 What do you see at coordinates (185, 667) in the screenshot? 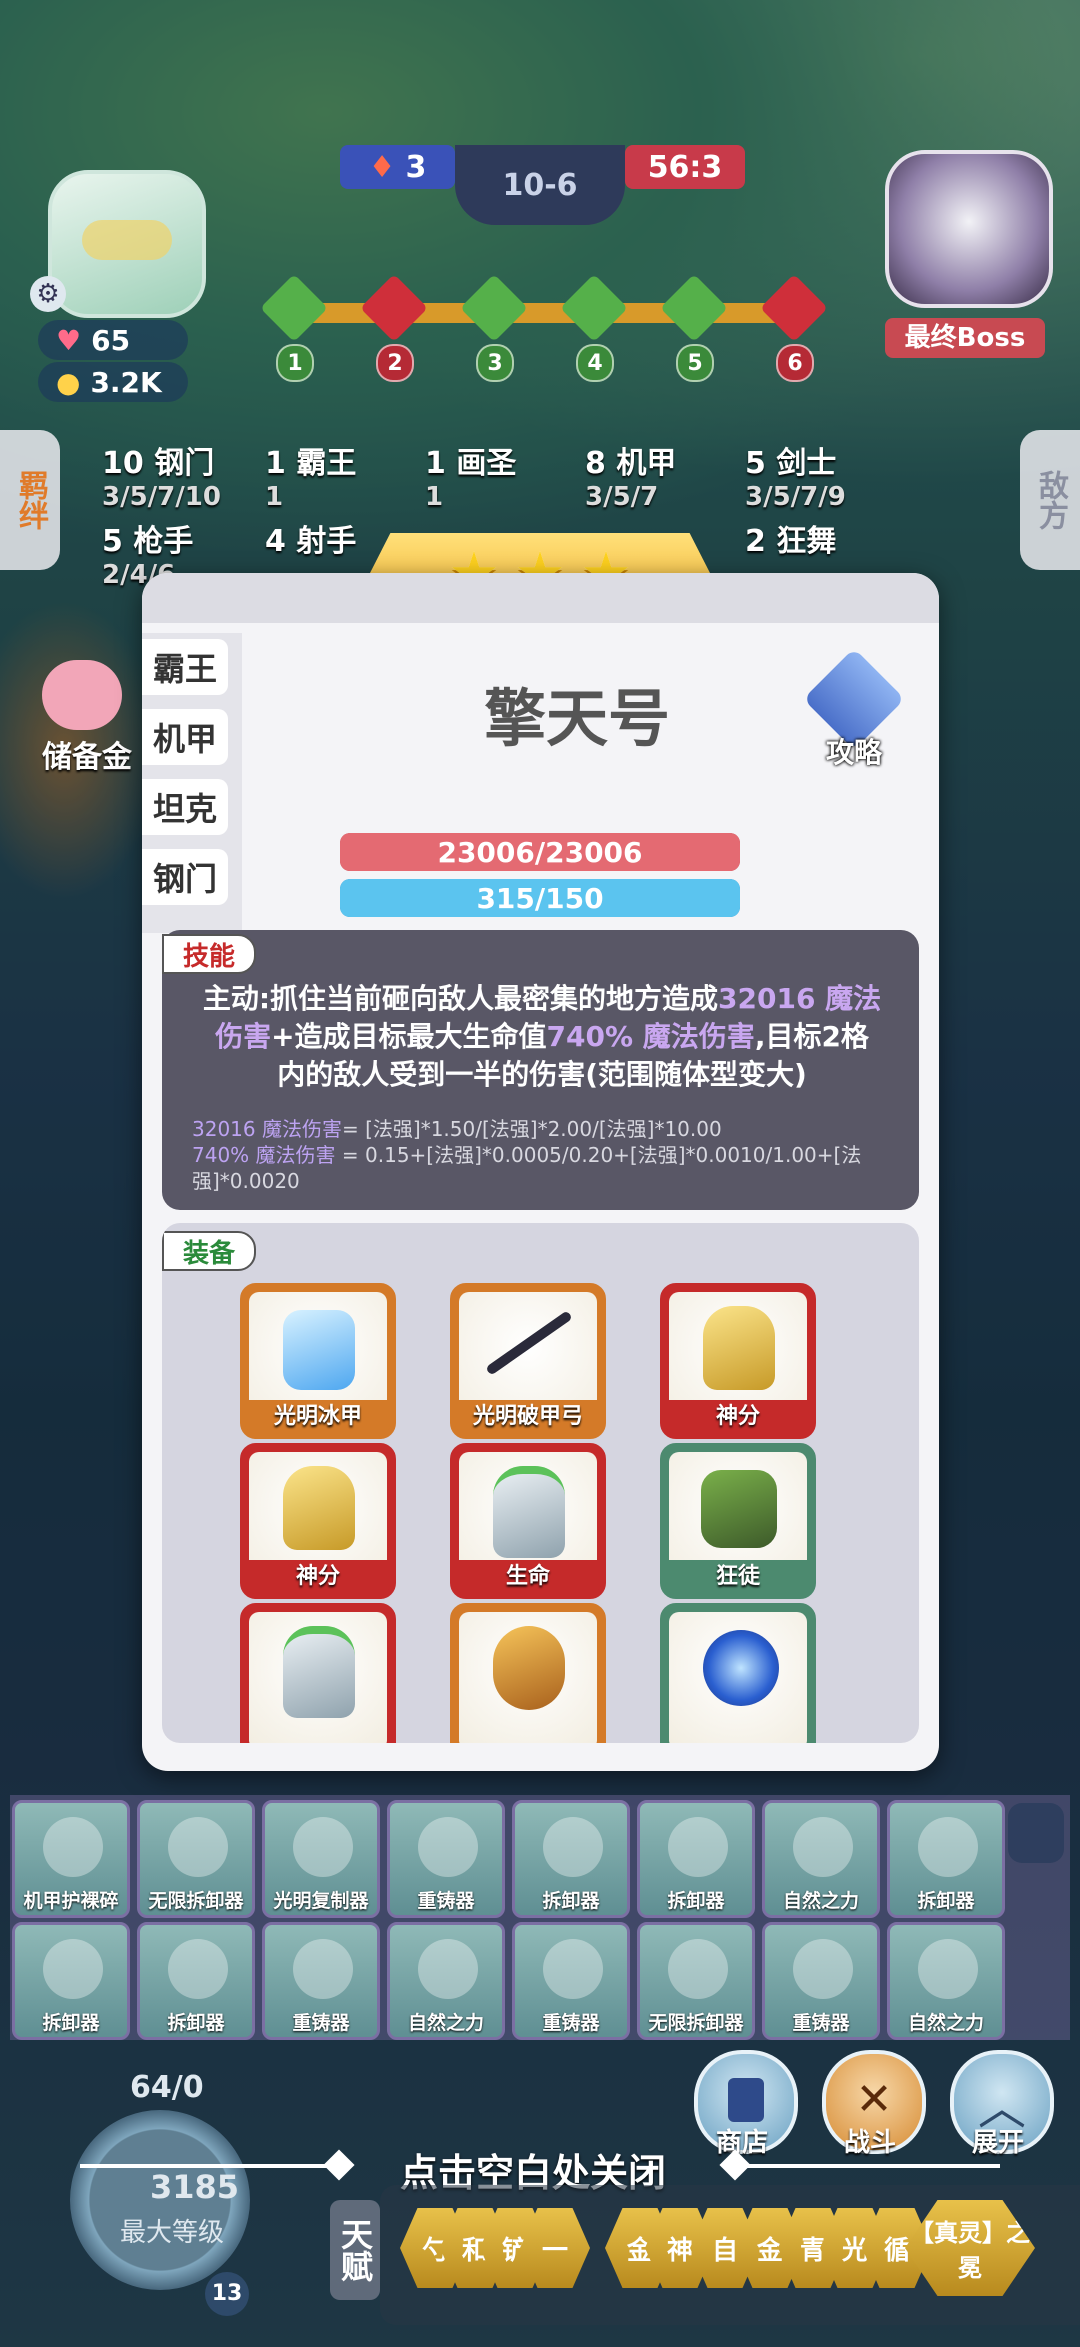
I see `role-tag: 霸王` at bounding box center [185, 667].